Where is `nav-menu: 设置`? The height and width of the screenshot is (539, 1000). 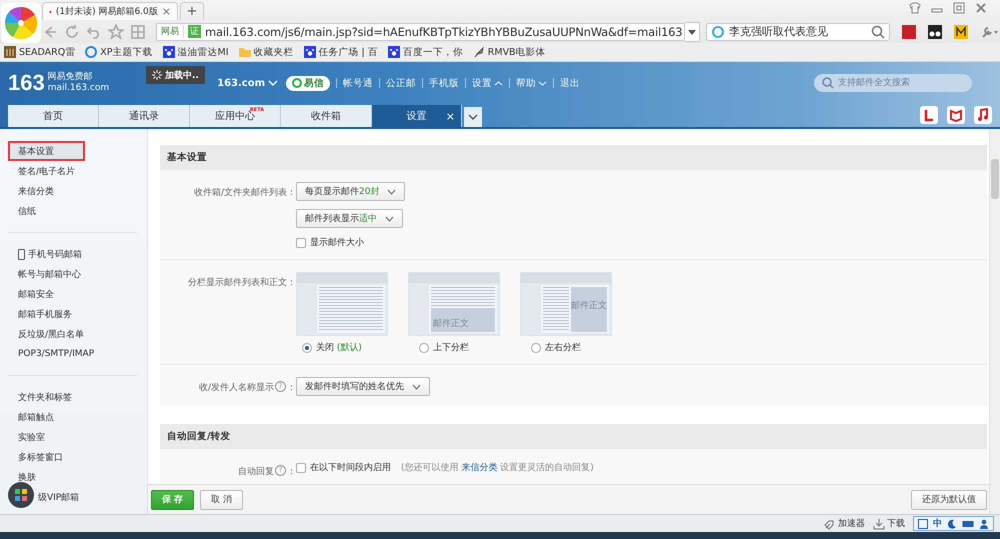
nav-menu: 设置 is located at coordinates (487, 83).